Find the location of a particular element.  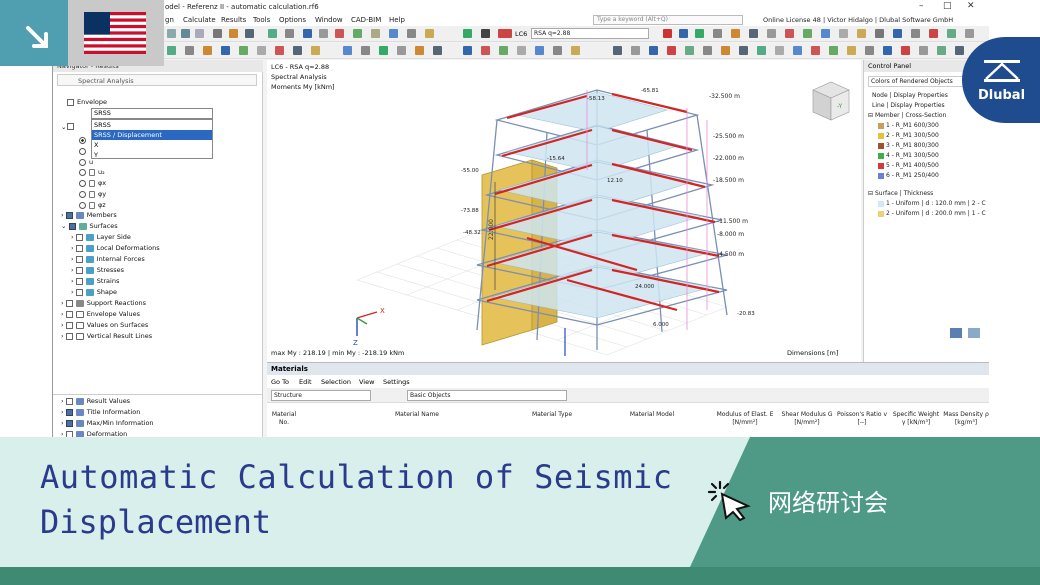

dropdown-option: SRSS is located at coordinates (152, 125).